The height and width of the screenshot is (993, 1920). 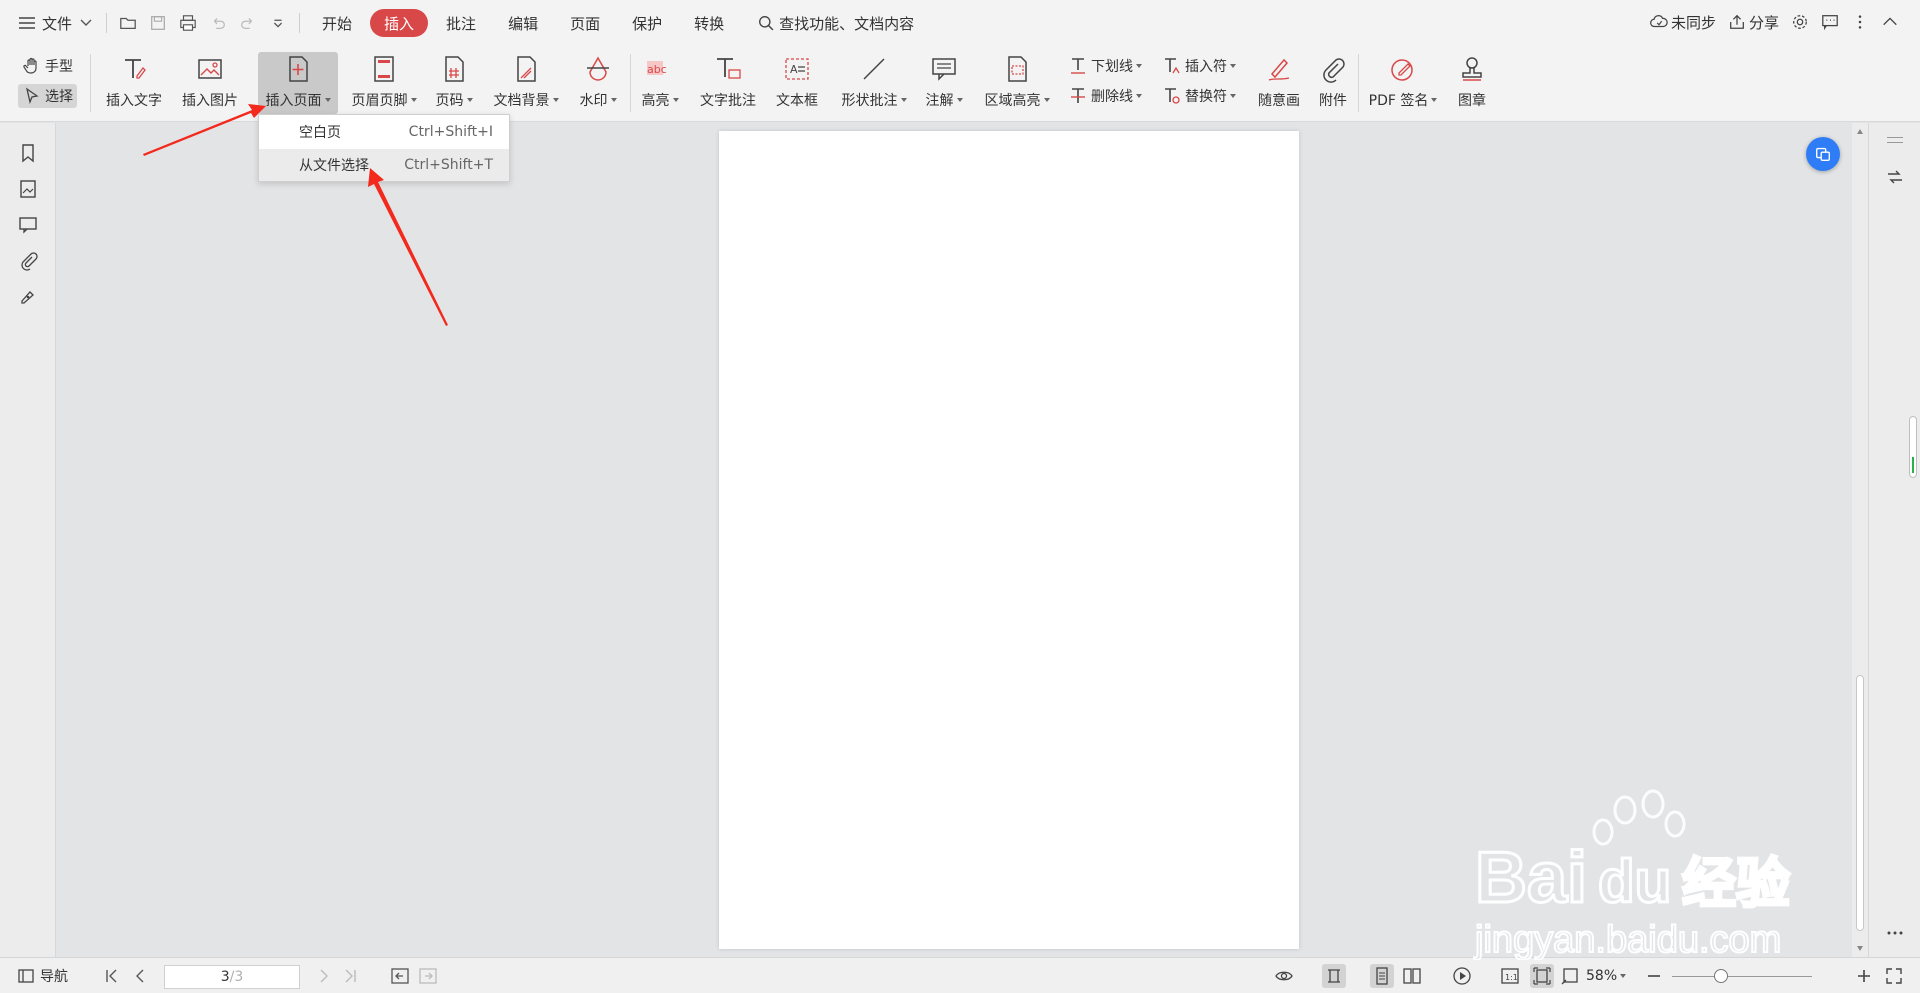 I want to click on prev-page-icon, so click(x=140, y=976).